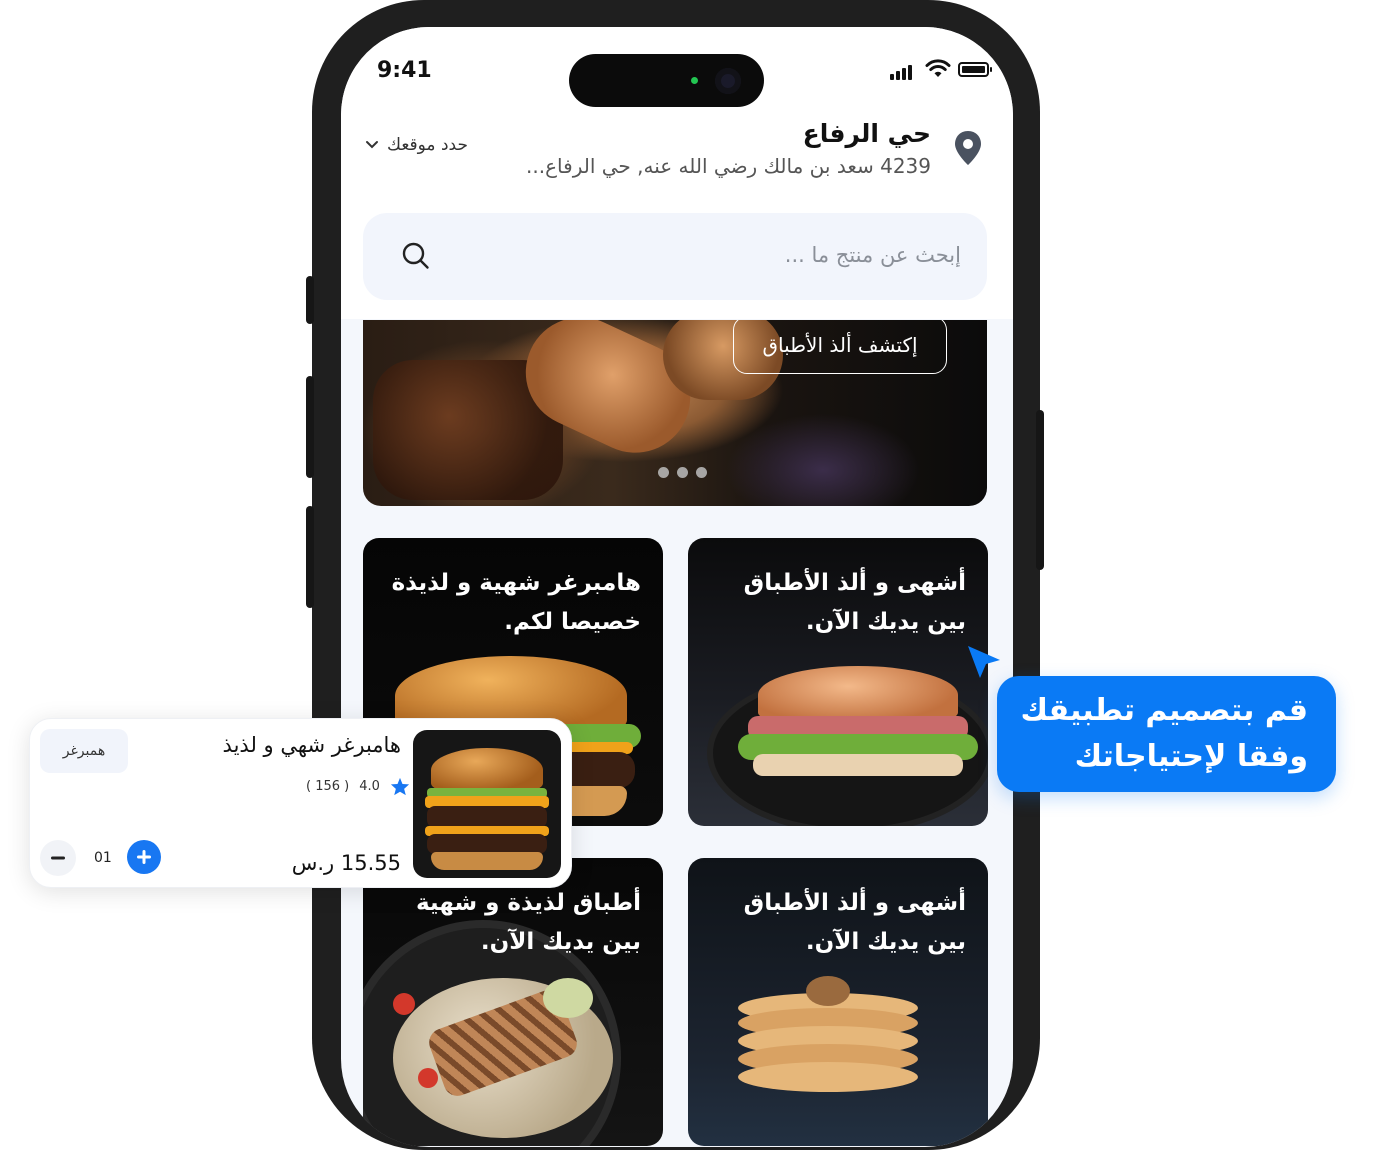  Describe the element at coordinates (838, 682) in the screenshot. I see `promo-card-sandwich: أشهى و ألذ الأطباق بين يديك الآن.` at that location.